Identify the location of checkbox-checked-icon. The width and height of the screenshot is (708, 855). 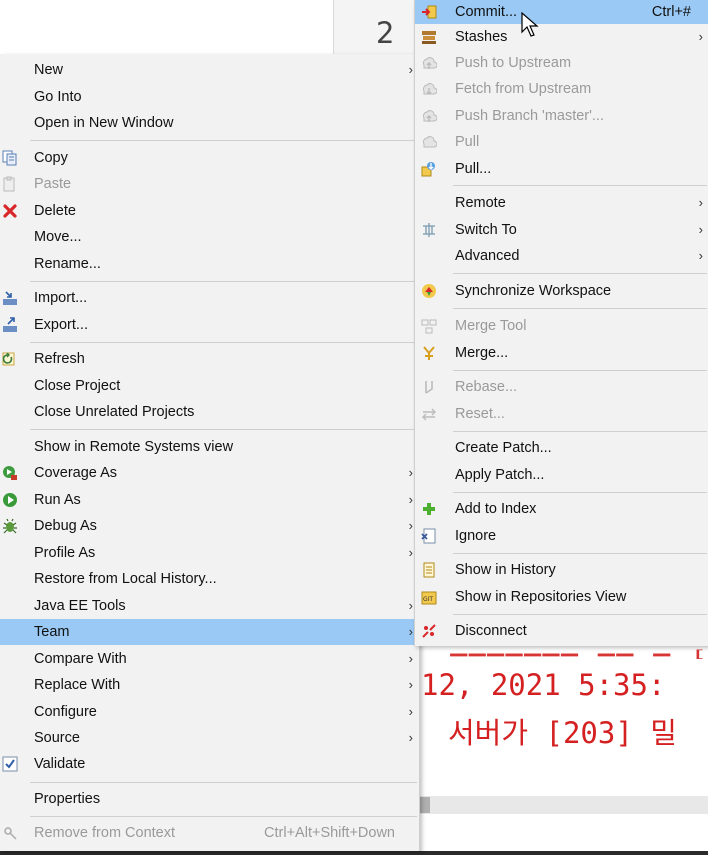
(10, 764).